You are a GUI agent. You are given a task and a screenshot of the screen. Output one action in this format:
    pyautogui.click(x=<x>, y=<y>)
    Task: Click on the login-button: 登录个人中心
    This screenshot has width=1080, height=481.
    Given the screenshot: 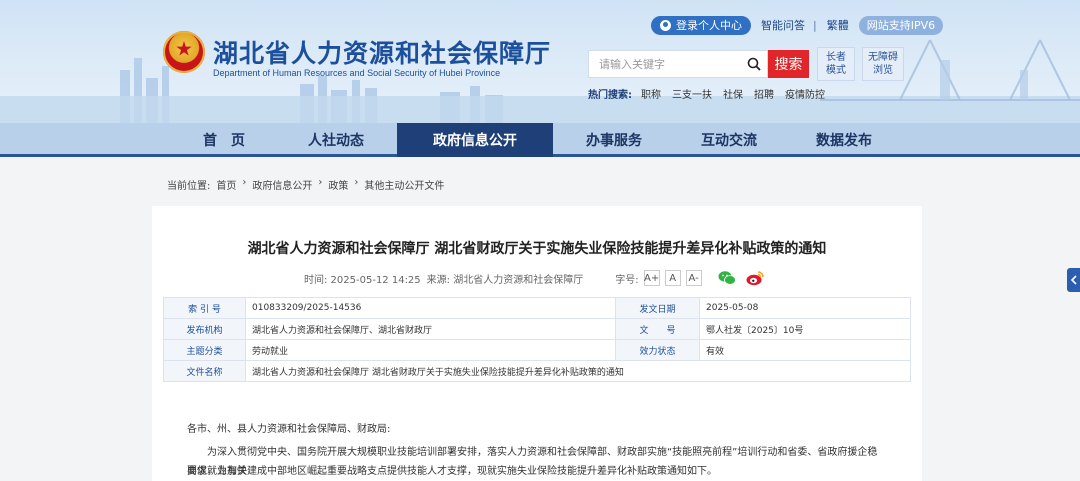 What is the action you would take?
    pyautogui.click(x=701, y=25)
    